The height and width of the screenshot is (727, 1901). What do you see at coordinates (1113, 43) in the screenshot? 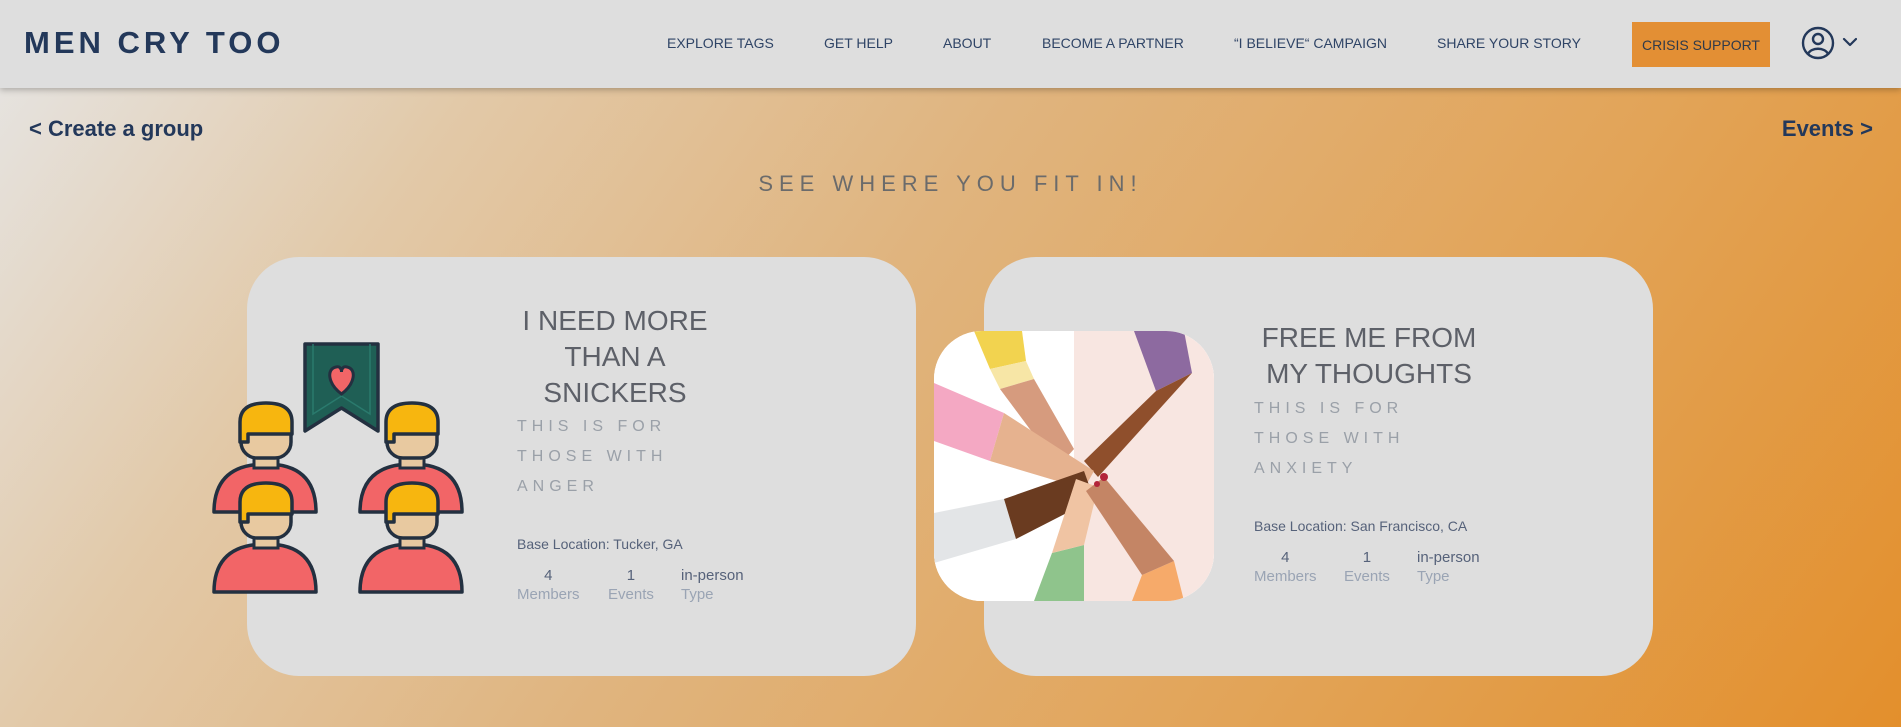
I see `nav-become-partner: BECOME A PARTNER` at bounding box center [1113, 43].